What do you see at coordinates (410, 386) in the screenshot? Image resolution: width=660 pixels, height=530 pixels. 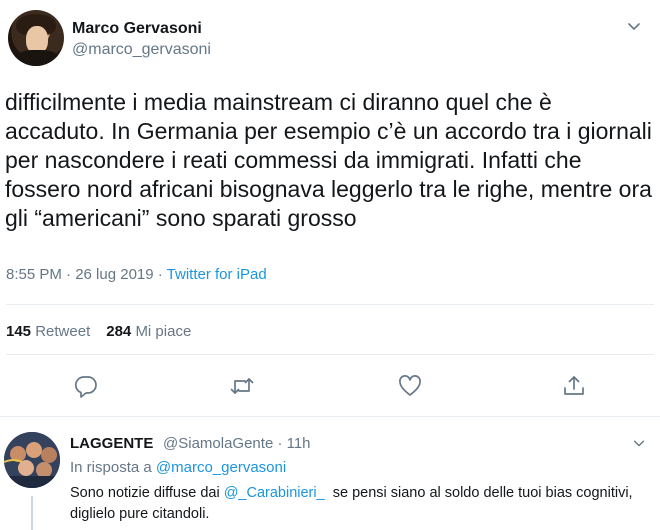 I see `heart-icon` at bounding box center [410, 386].